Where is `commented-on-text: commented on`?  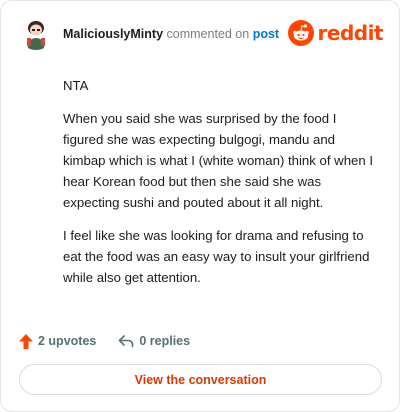
commented-on-text: commented on is located at coordinates (208, 34).